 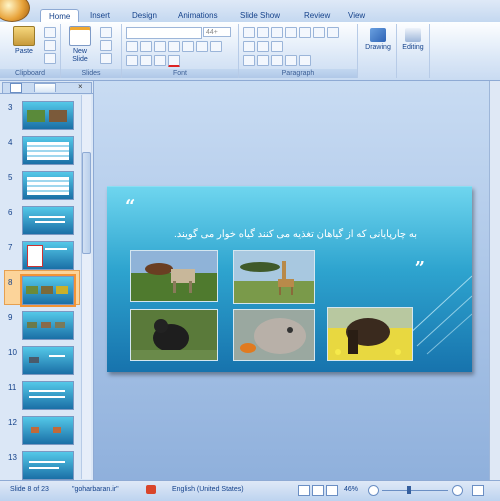 I want to click on copy-icon, so click(x=50, y=45).